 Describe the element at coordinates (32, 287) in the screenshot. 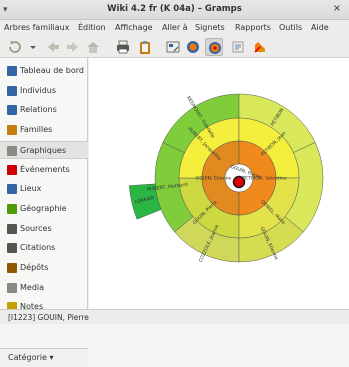

I see `sidebar-item-label: Media` at that location.